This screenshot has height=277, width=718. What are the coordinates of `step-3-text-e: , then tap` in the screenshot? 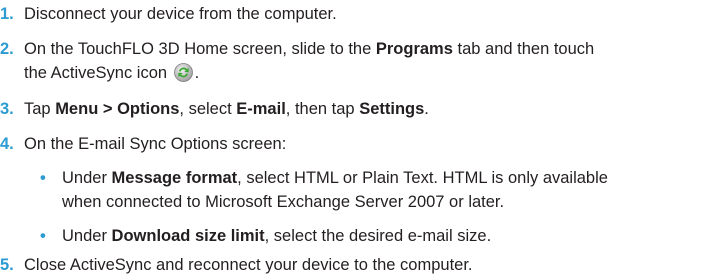 It's located at (322, 109).